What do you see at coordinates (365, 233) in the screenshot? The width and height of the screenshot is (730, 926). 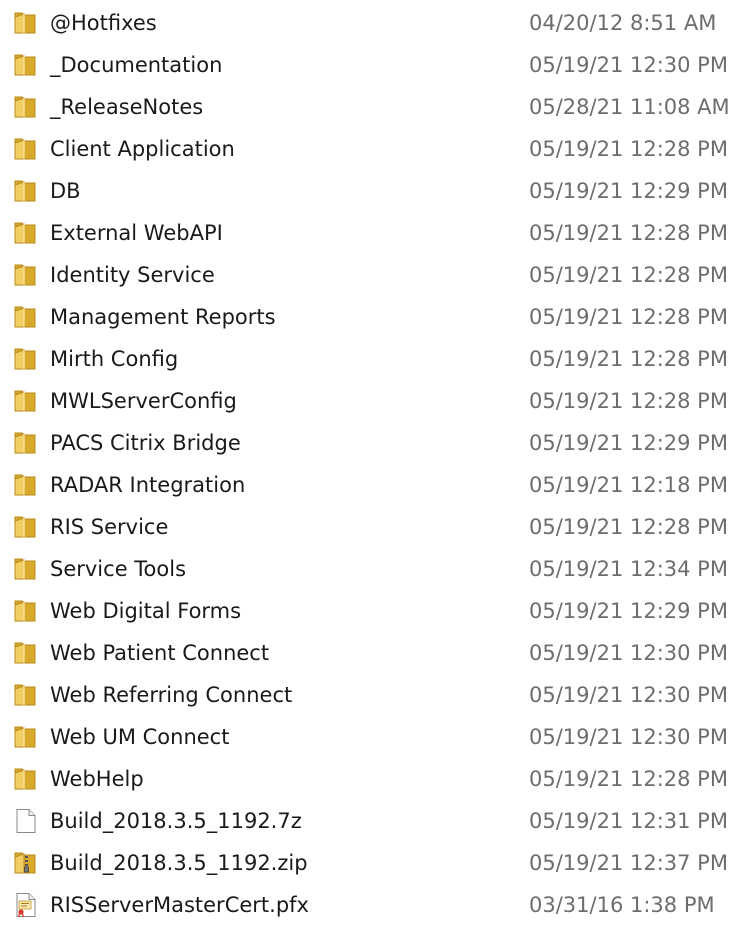 I see `file-row: External WebAPI 05/19/21 12:28 PM` at bounding box center [365, 233].